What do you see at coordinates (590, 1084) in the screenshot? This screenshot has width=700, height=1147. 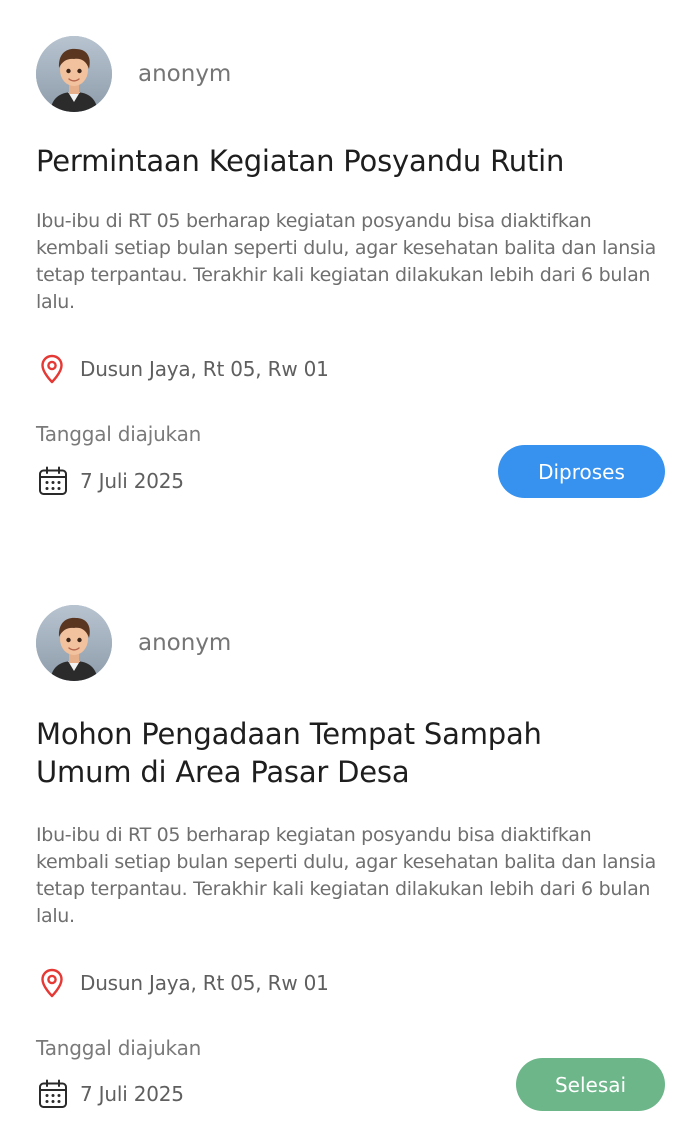 I see `status-badge: Selesai` at bounding box center [590, 1084].